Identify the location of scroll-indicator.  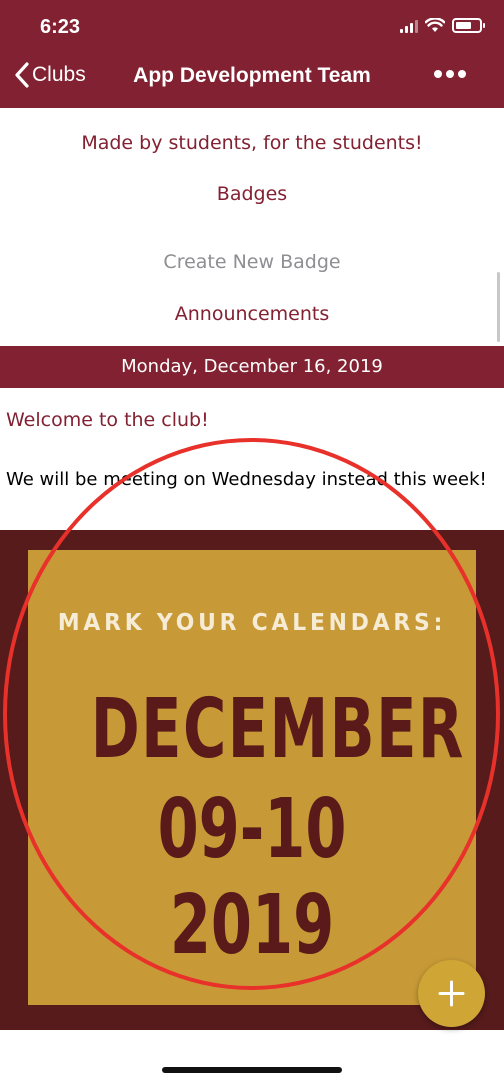
(498, 307).